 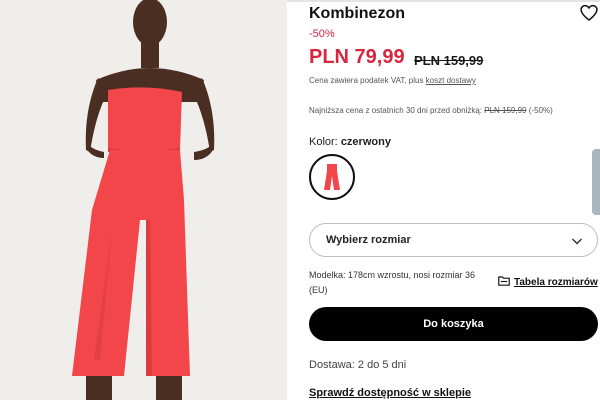 I want to click on lowest-price-discount: (-50%), so click(x=540, y=110).